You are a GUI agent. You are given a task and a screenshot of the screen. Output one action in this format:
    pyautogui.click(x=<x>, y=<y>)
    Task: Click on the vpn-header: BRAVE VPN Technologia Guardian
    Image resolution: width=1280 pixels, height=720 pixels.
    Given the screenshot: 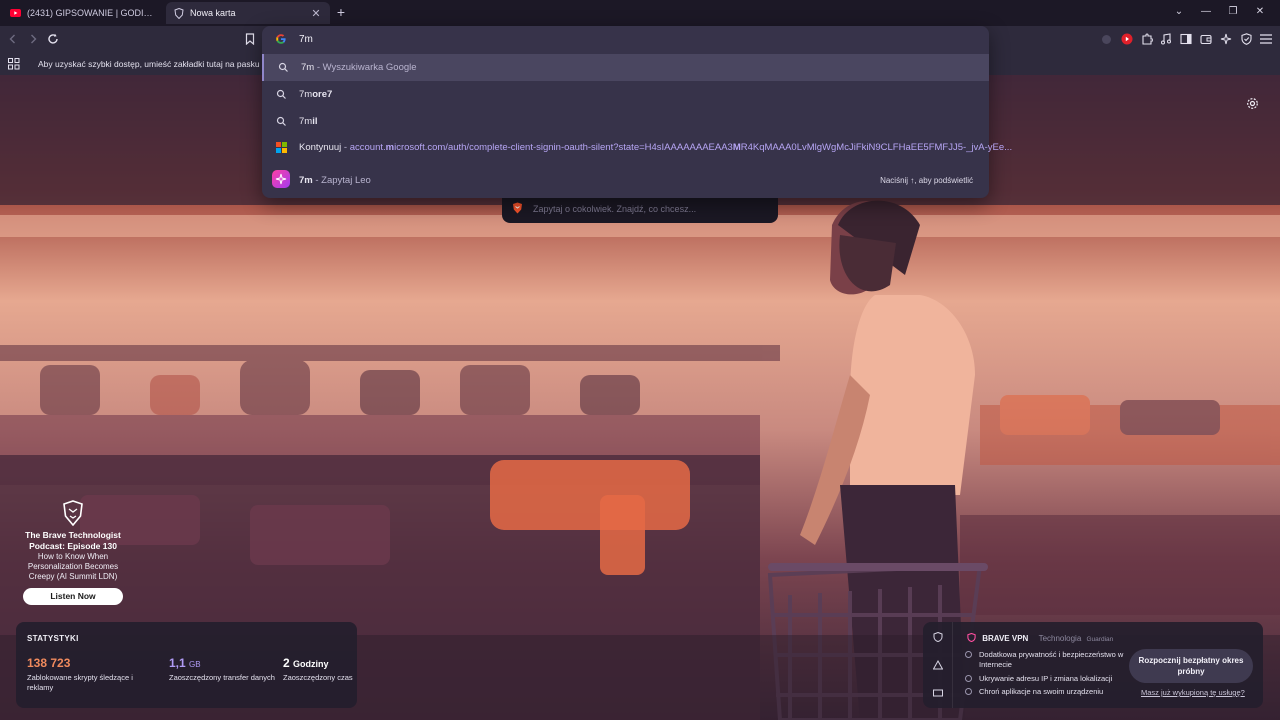 What is the action you would take?
    pyautogui.click(x=1040, y=637)
    